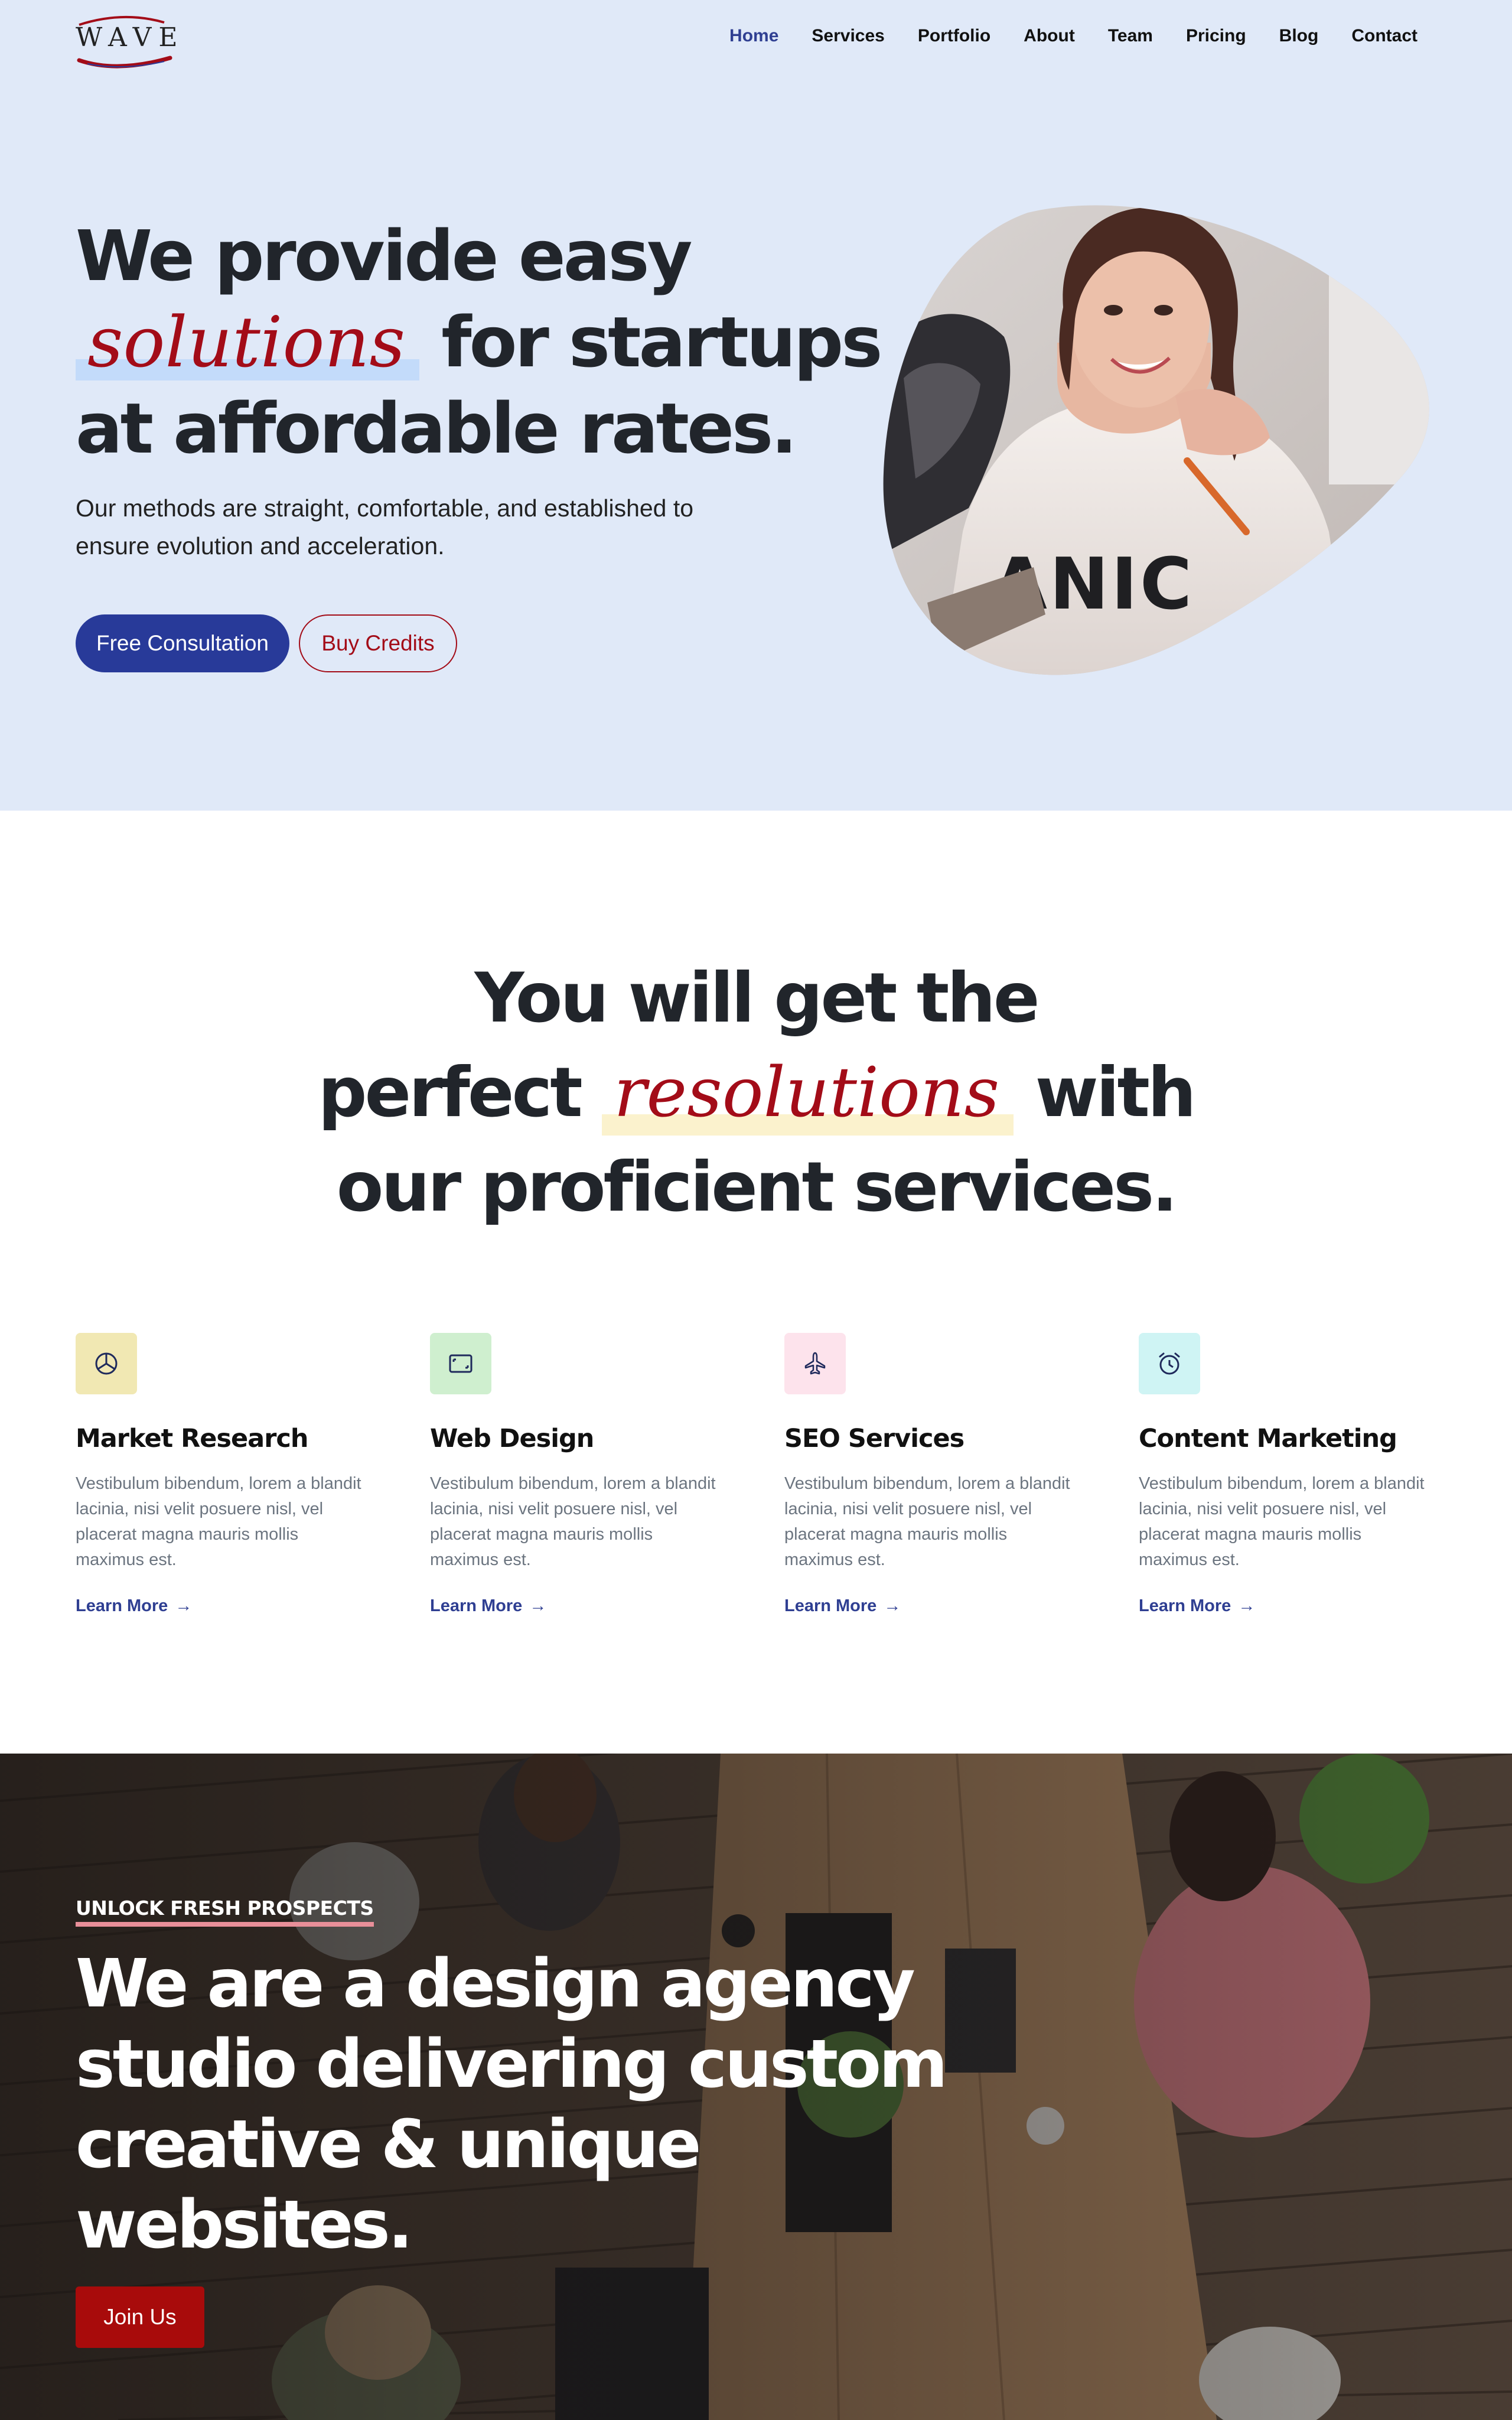 Image resolution: width=1512 pixels, height=2420 pixels. Describe the element at coordinates (1116, 1093) in the screenshot. I see `services-title-line-2-post: with` at that location.